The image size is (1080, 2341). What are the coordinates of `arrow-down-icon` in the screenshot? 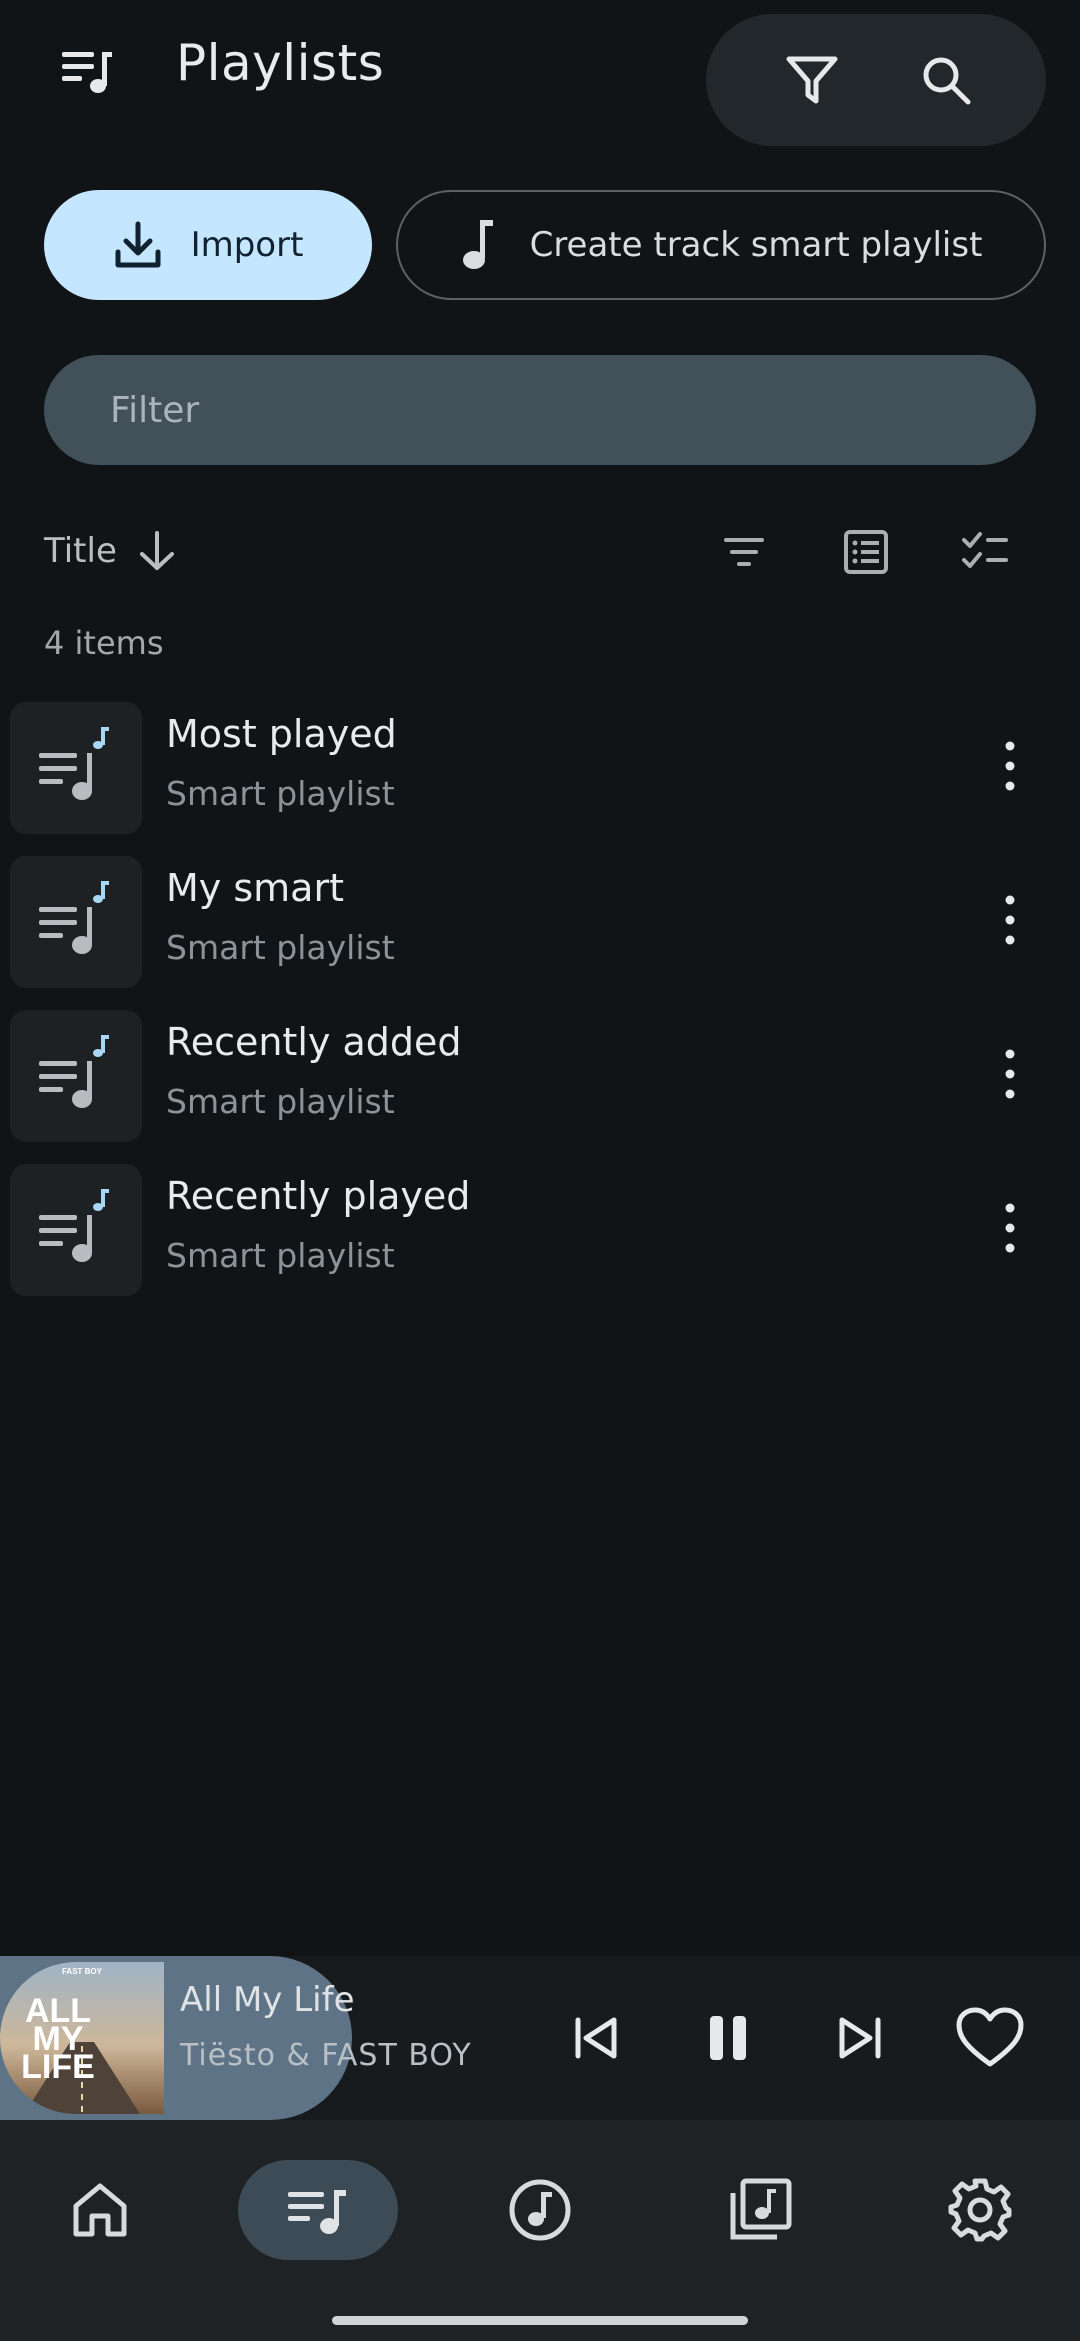 It's located at (157, 551).